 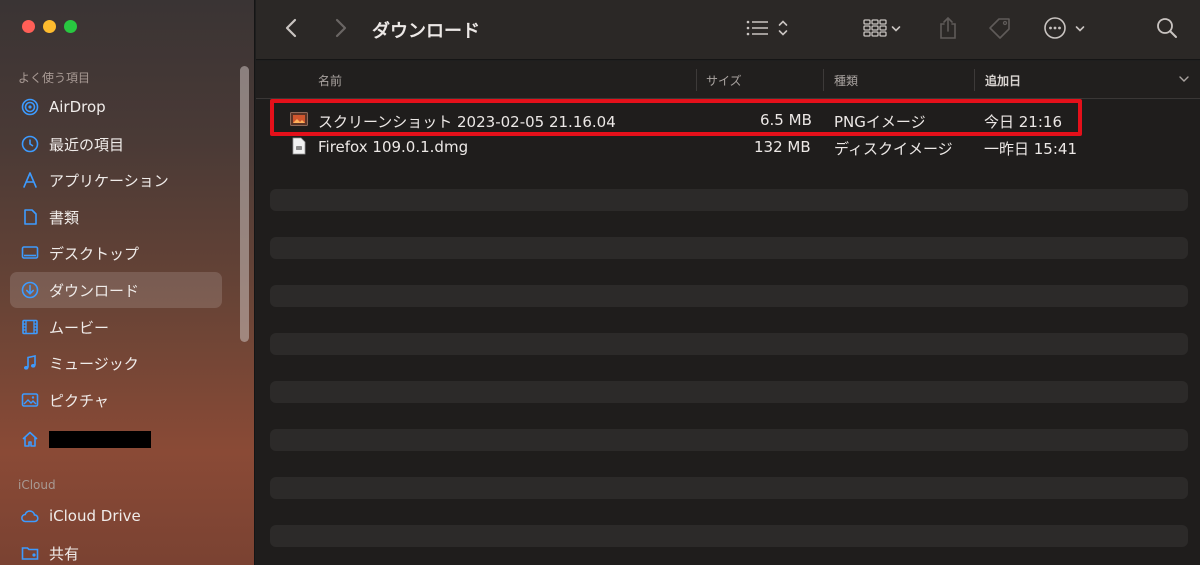 I want to click on sidebar-item-label: 書類, so click(x=64, y=217).